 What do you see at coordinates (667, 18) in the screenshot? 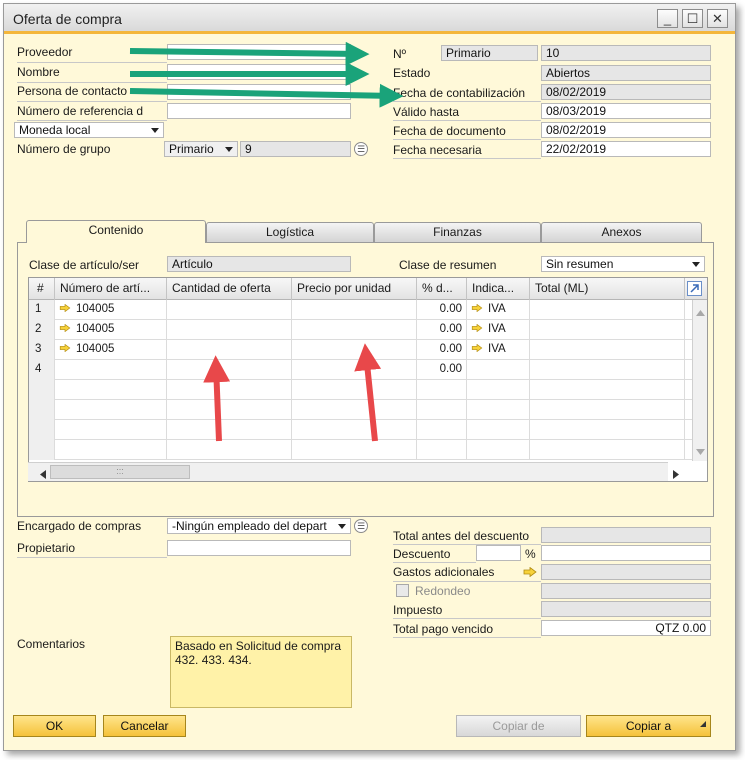
I see `minimize-button: _` at bounding box center [667, 18].